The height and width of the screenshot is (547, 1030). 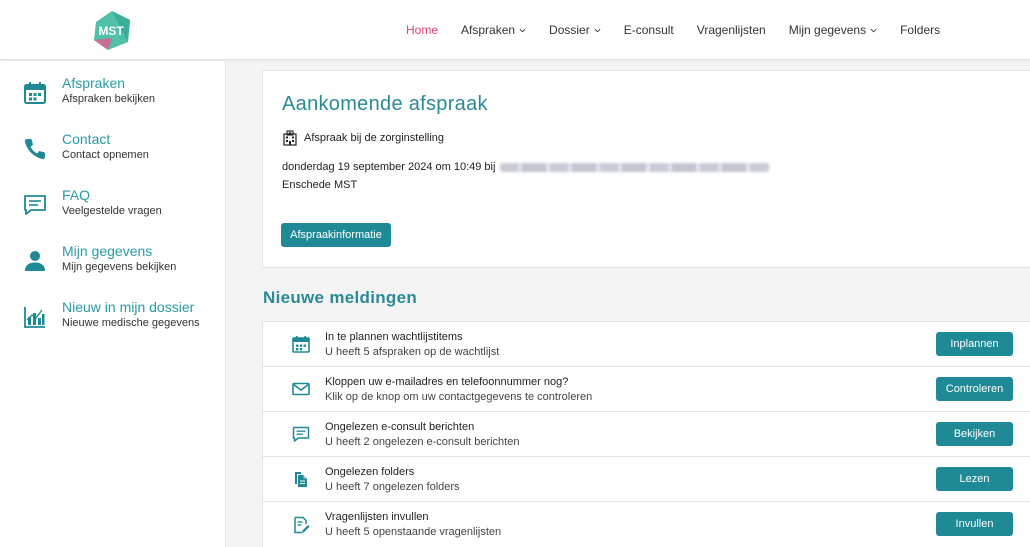 I want to click on nav-mijn-gegevens: Mijn gegevens, so click(x=833, y=30).